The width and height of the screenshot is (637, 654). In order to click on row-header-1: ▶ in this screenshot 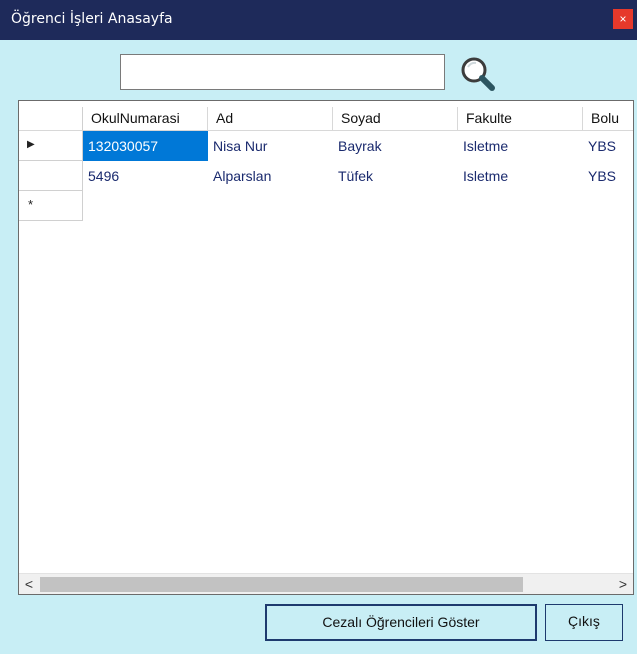, I will do `click(51, 146)`.